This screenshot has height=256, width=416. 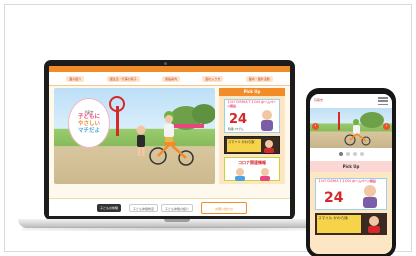 I want to click on phone-hero-photo: ‹ ›, so click(x=351, y=128).